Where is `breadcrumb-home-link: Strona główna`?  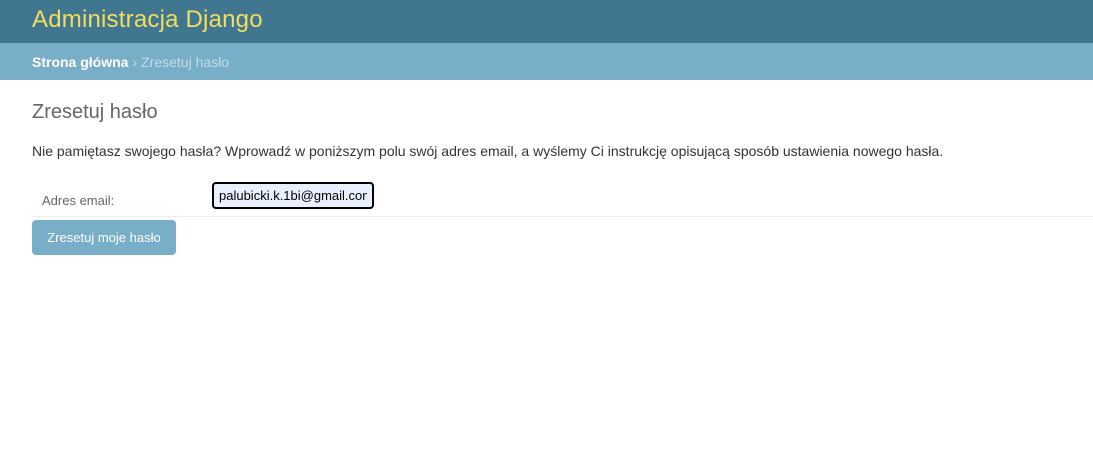
breadcrumb-home-link: Strona główna is located at coordinates (80, 62).